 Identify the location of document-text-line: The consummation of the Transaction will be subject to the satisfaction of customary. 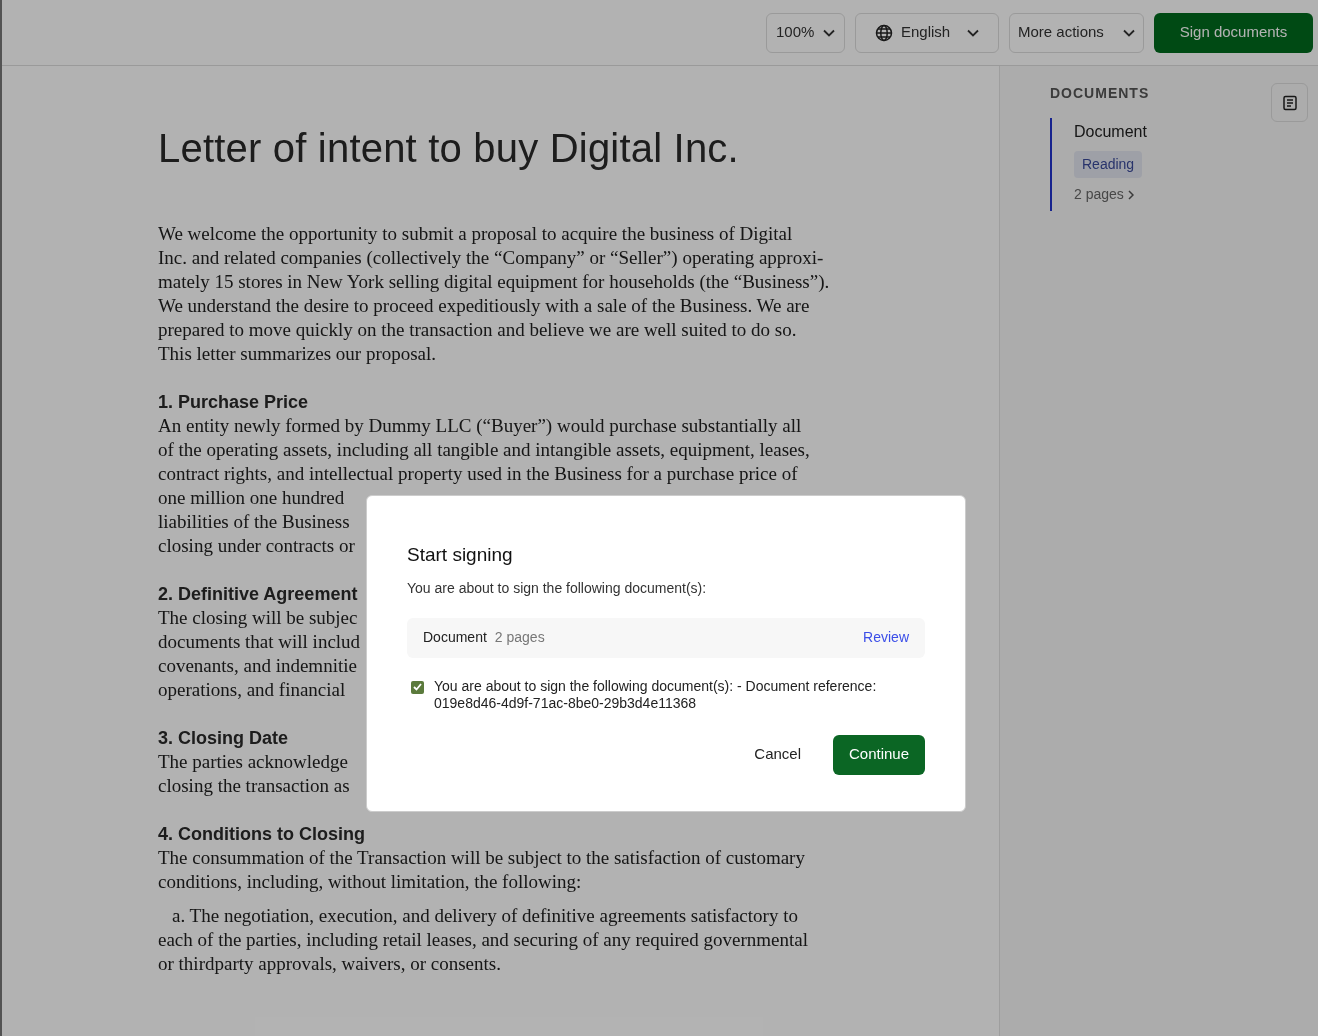
(481, 858).